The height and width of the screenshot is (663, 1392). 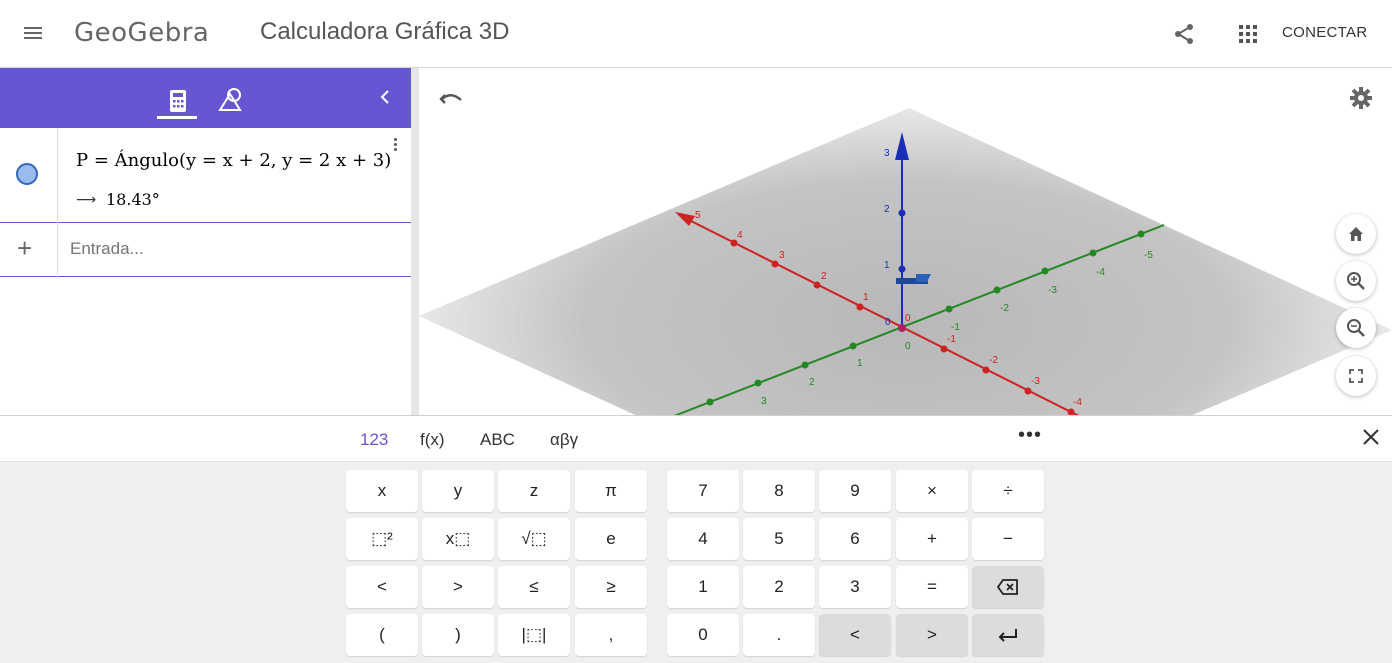 I want to click on visibility-toggle, so click(x=27, y=174).